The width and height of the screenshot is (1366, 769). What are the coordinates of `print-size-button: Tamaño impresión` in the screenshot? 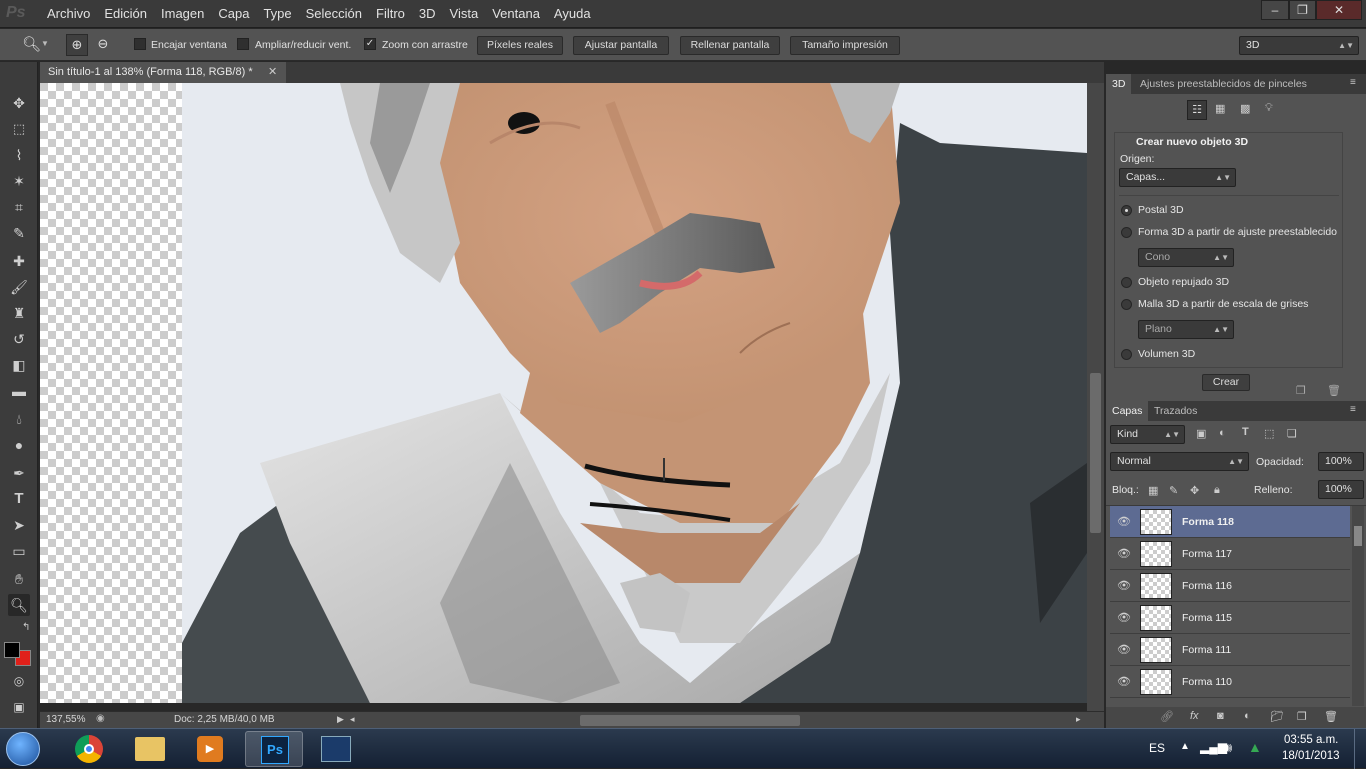 It's located at (845, 45).